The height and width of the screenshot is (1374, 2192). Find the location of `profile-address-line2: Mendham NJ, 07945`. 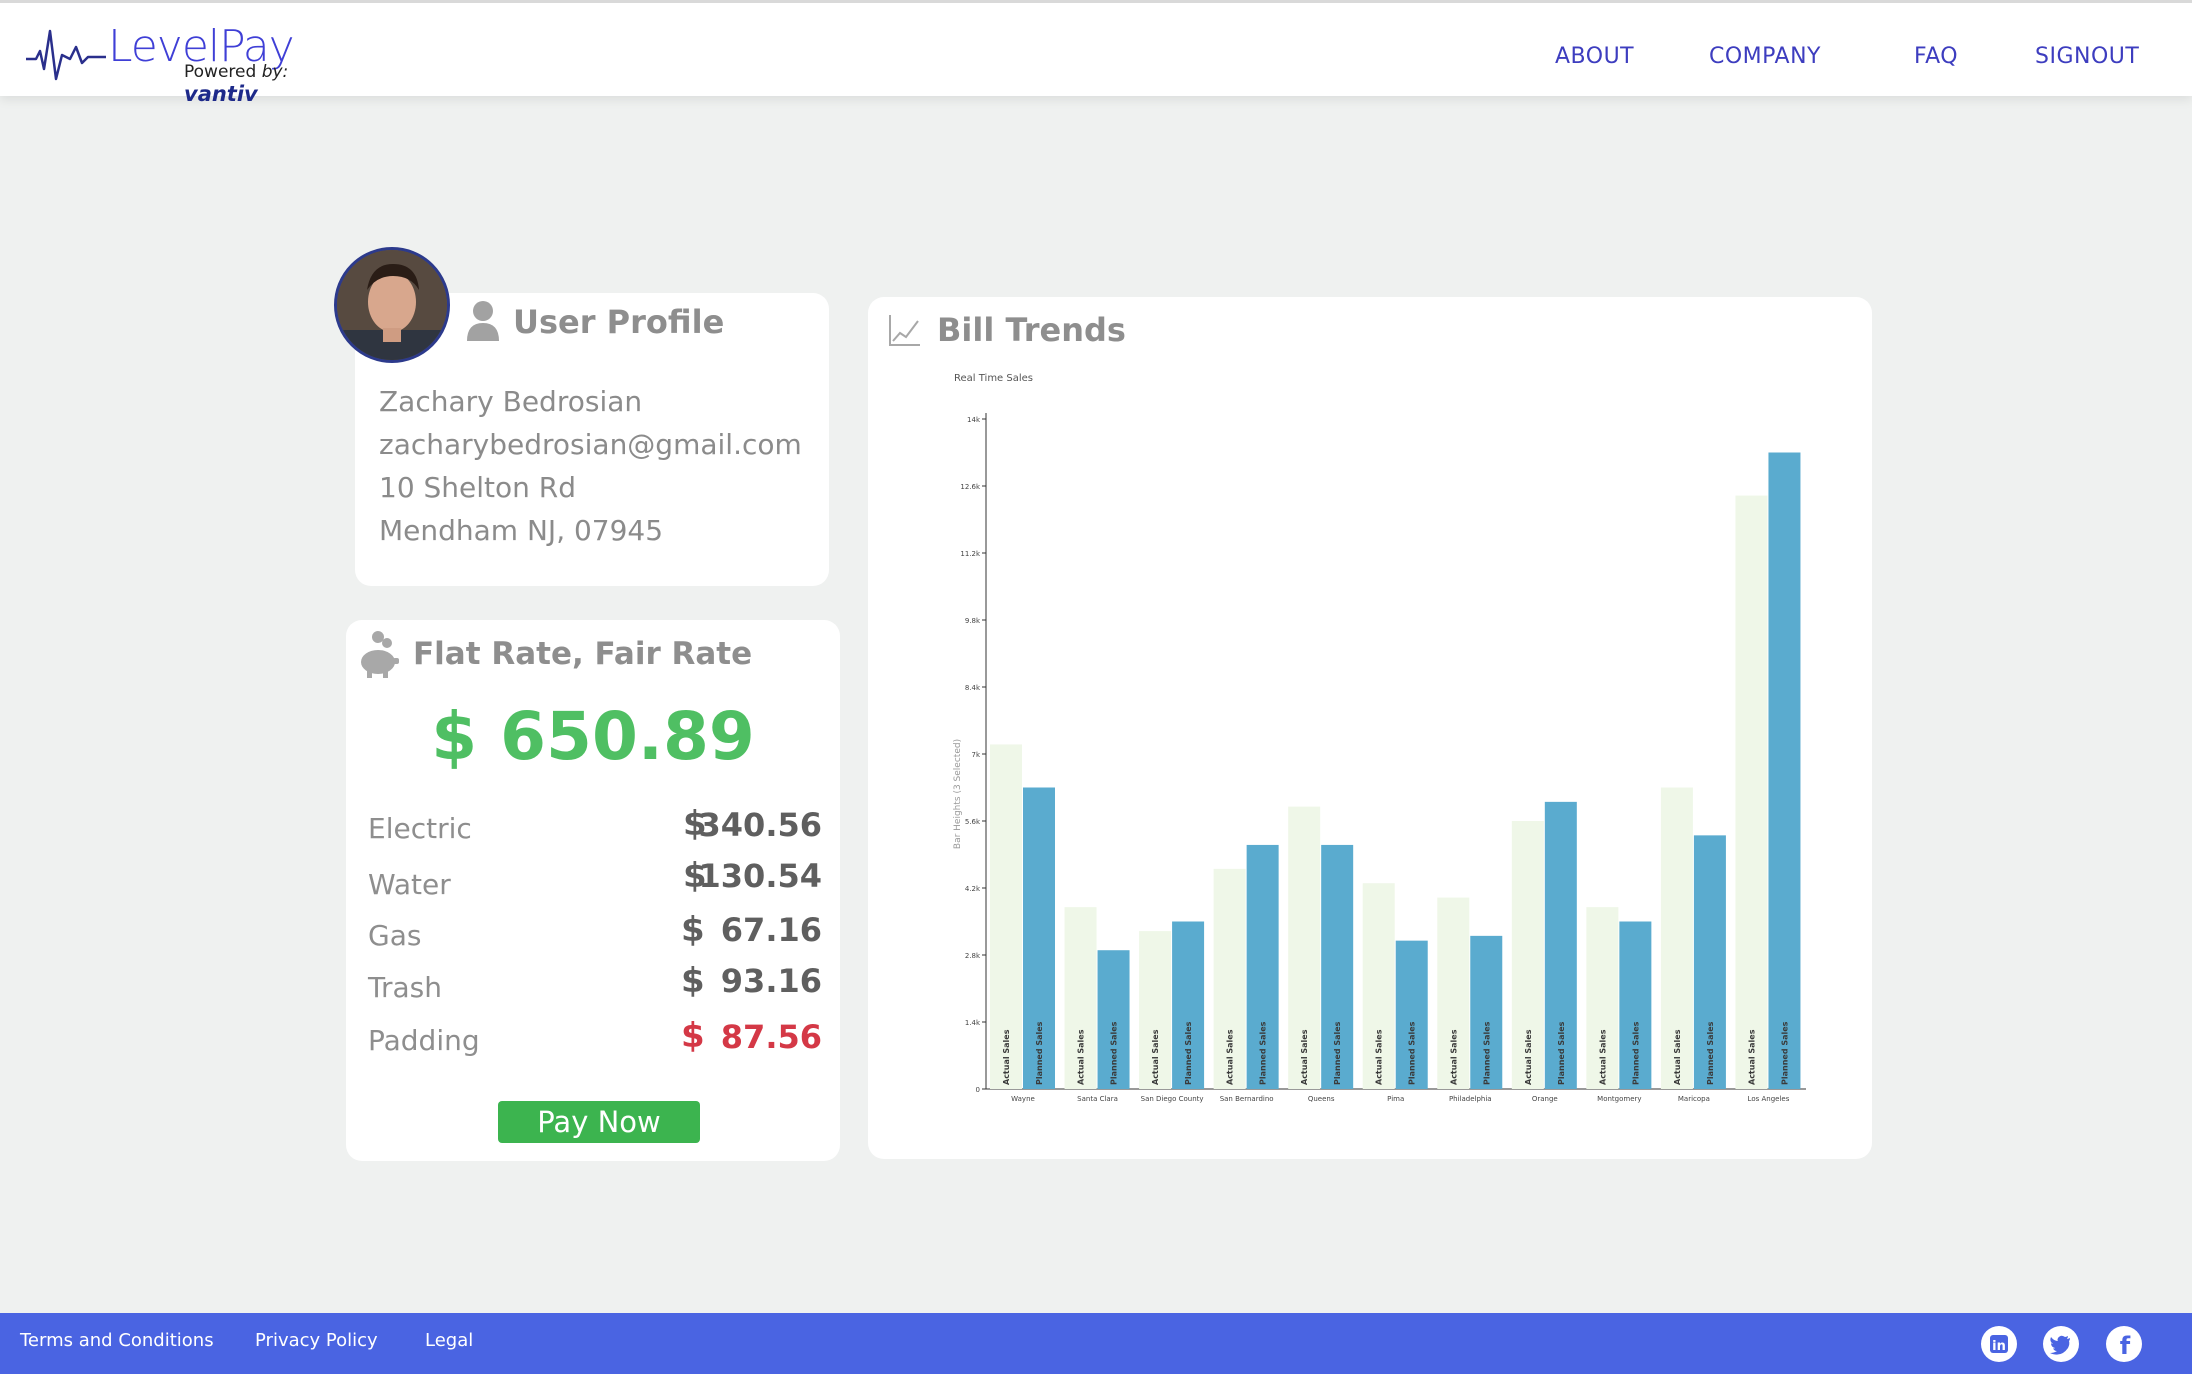

profile-address-line2: Mendham NJ, 07945 is located at coordinates (521, 530).